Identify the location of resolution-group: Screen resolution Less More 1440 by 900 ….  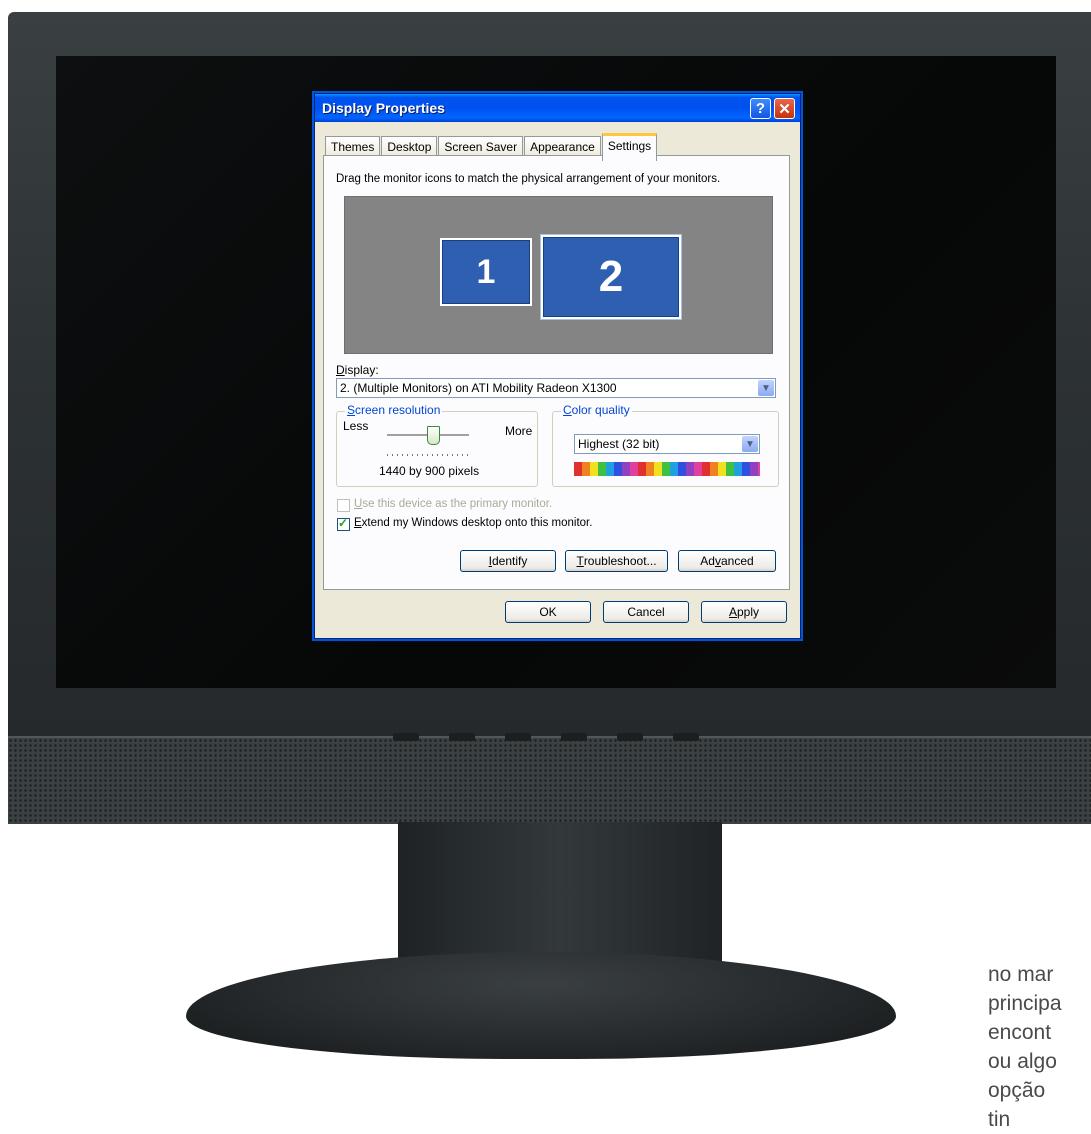
(437, 445).